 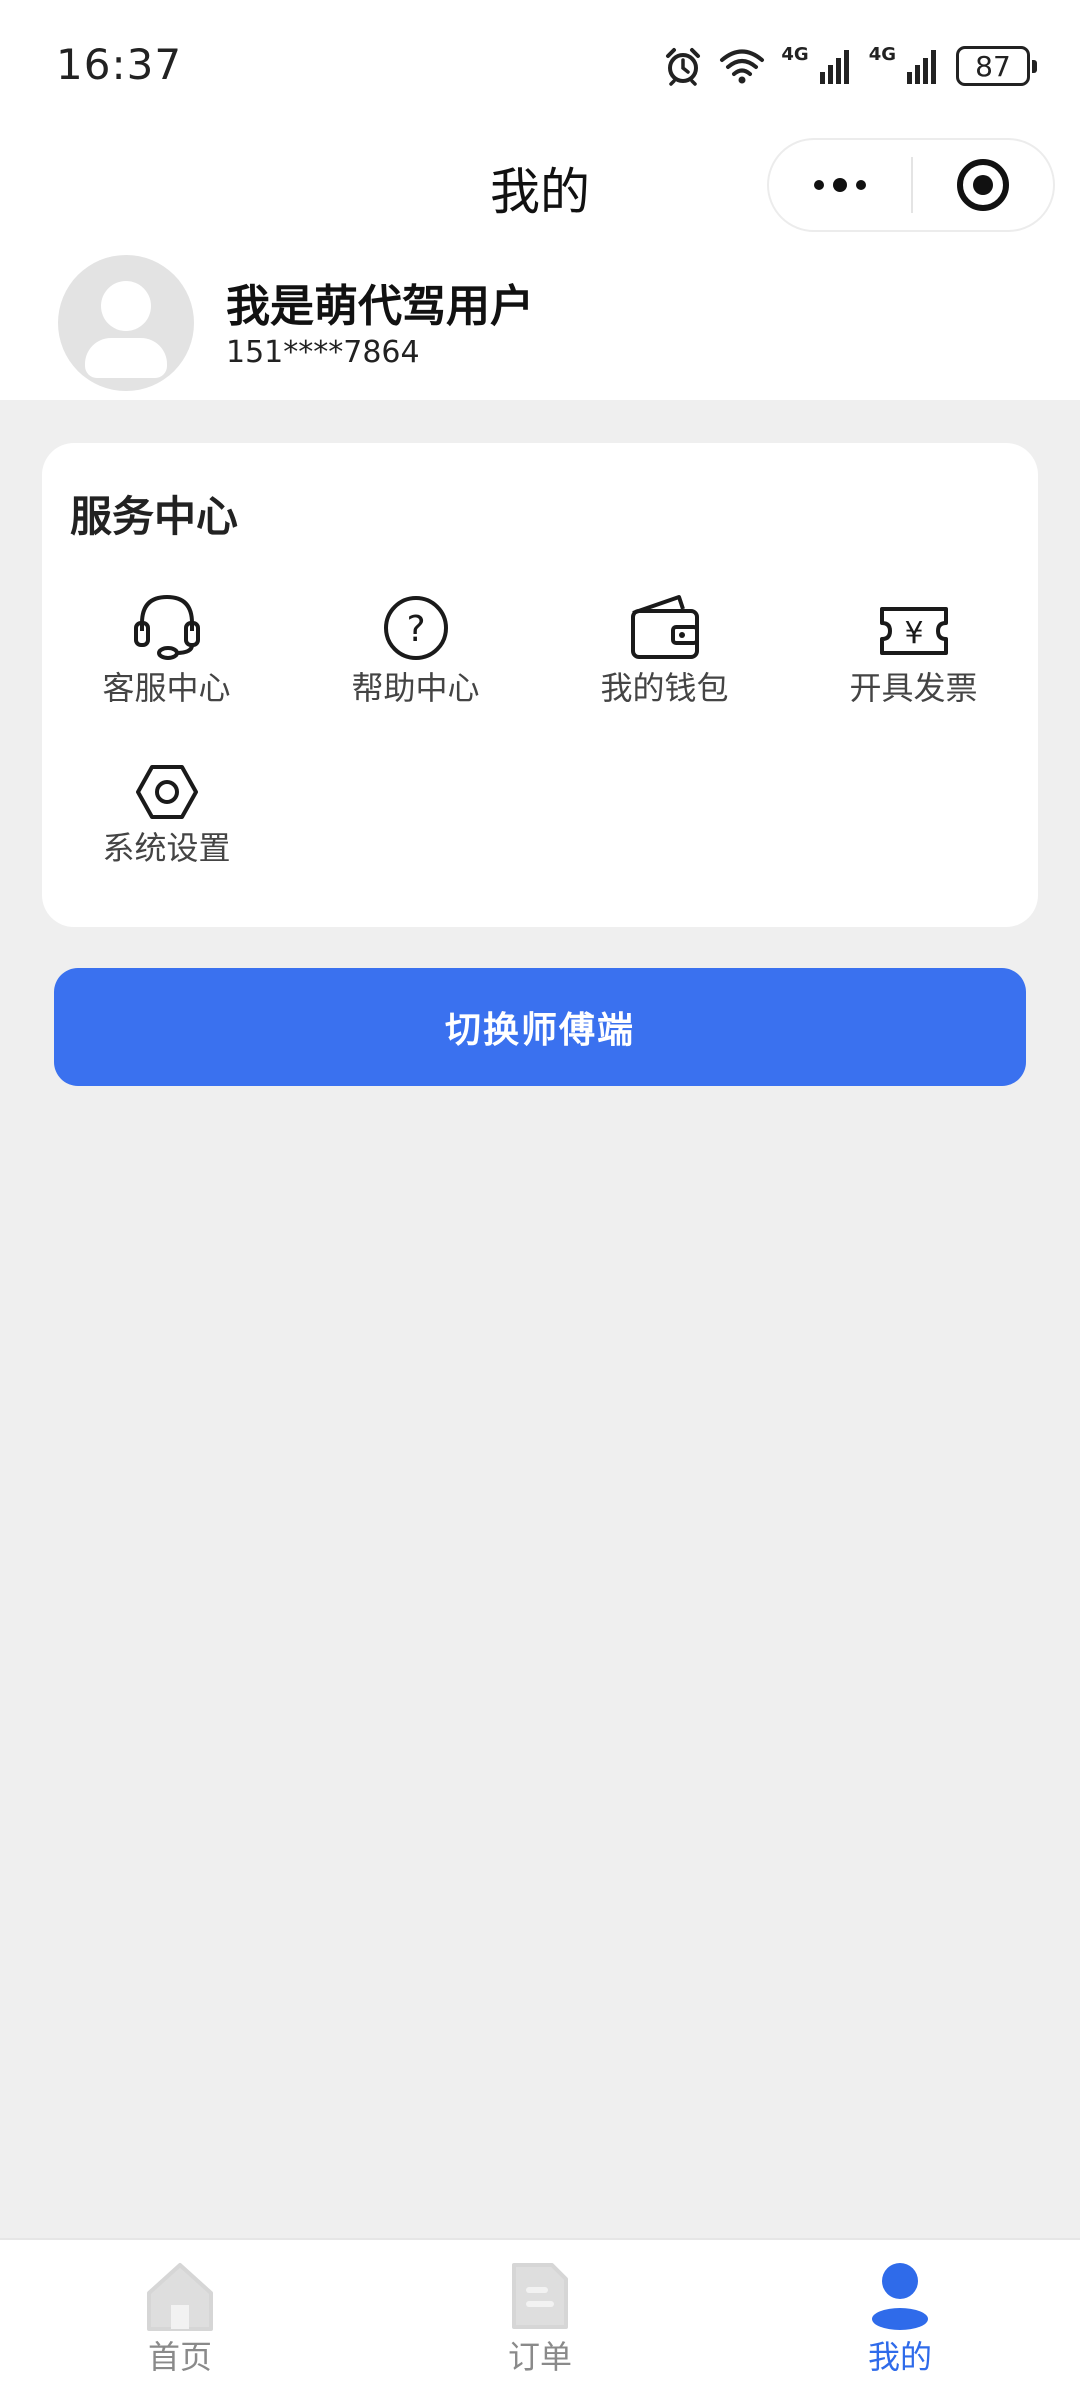 I want to click on more-dots-icon, so click(x=840, y=185).